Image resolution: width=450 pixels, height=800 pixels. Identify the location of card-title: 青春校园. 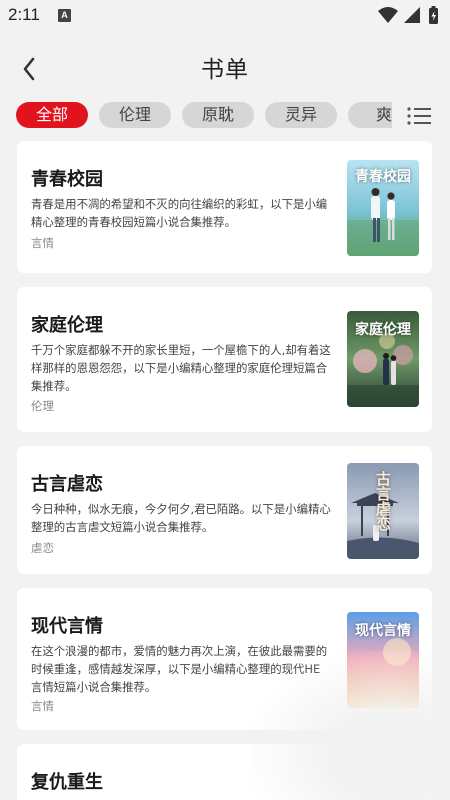
(67, 179).